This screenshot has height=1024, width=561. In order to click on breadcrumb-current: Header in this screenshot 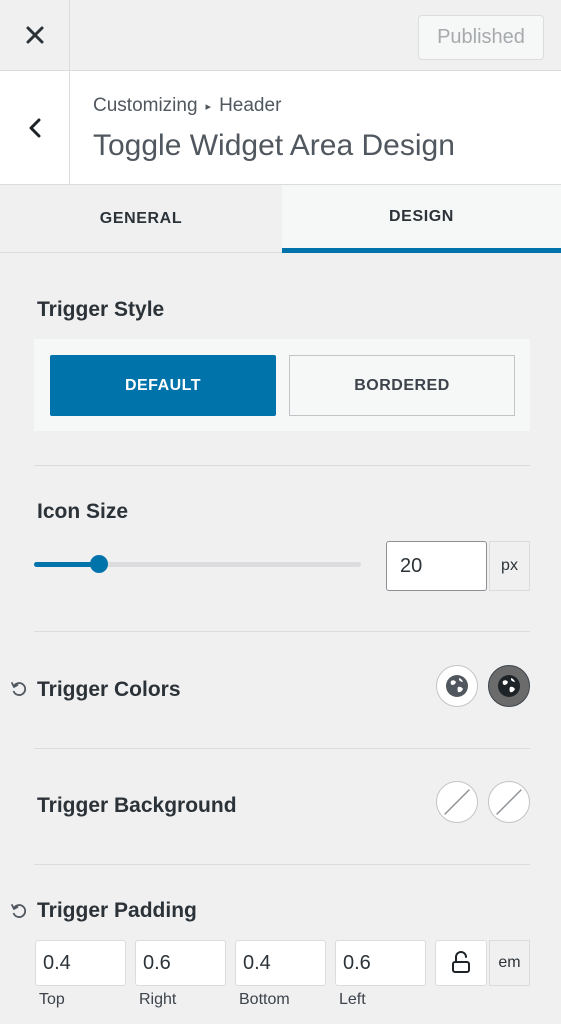, I will do `click(250, 105)`.